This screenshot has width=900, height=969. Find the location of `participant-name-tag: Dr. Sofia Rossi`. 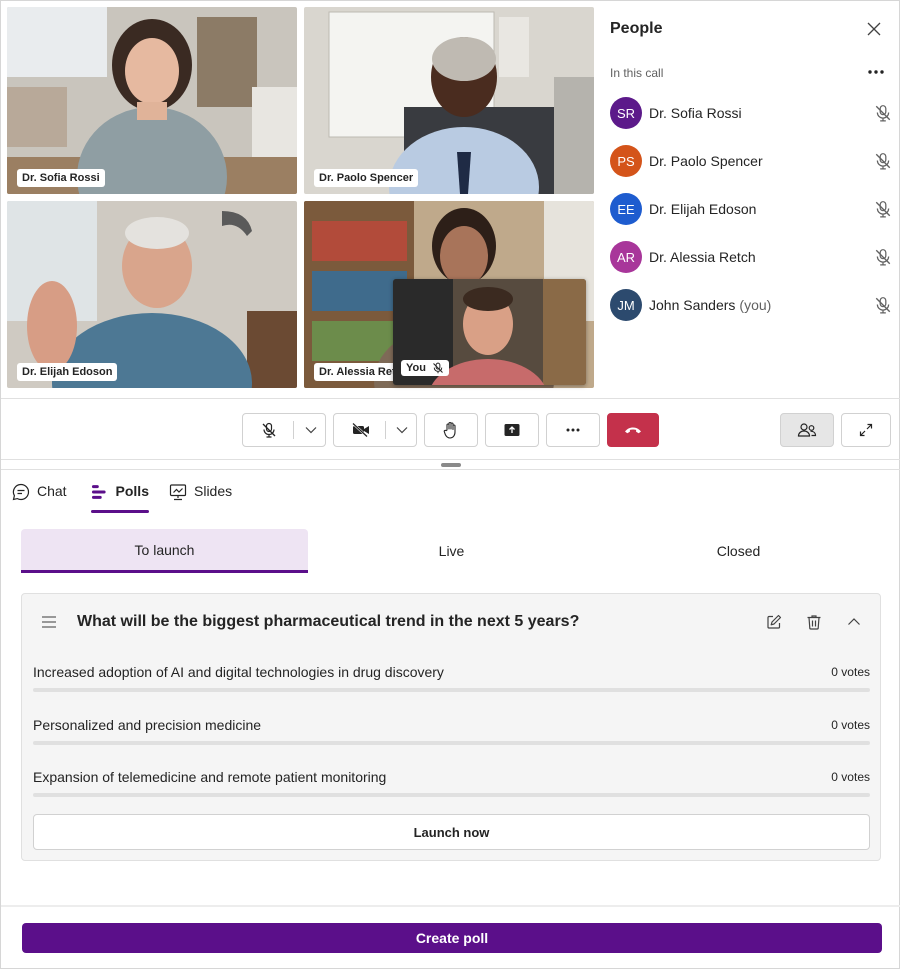

participant-name-tag: Dr. Sofia Rossi is located at coordinates (61, 178).